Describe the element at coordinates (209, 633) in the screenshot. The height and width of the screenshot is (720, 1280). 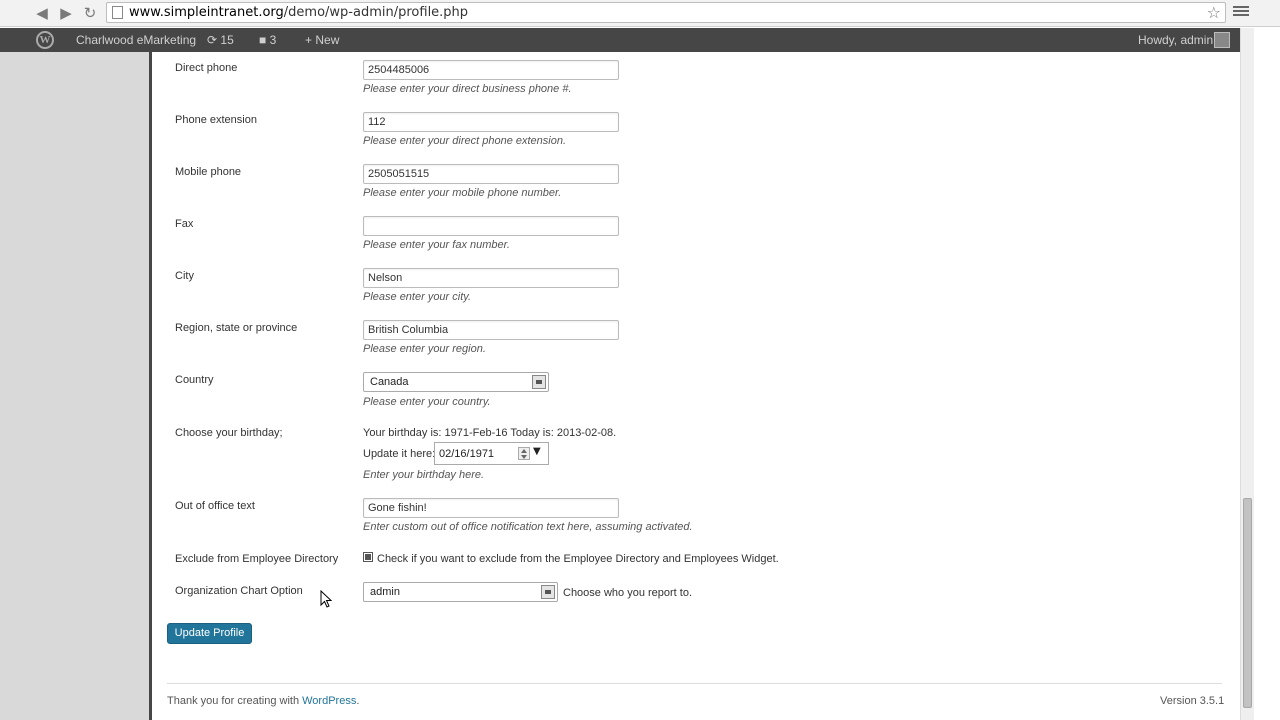
I see `update-profile-button: Update Profile` at that location.